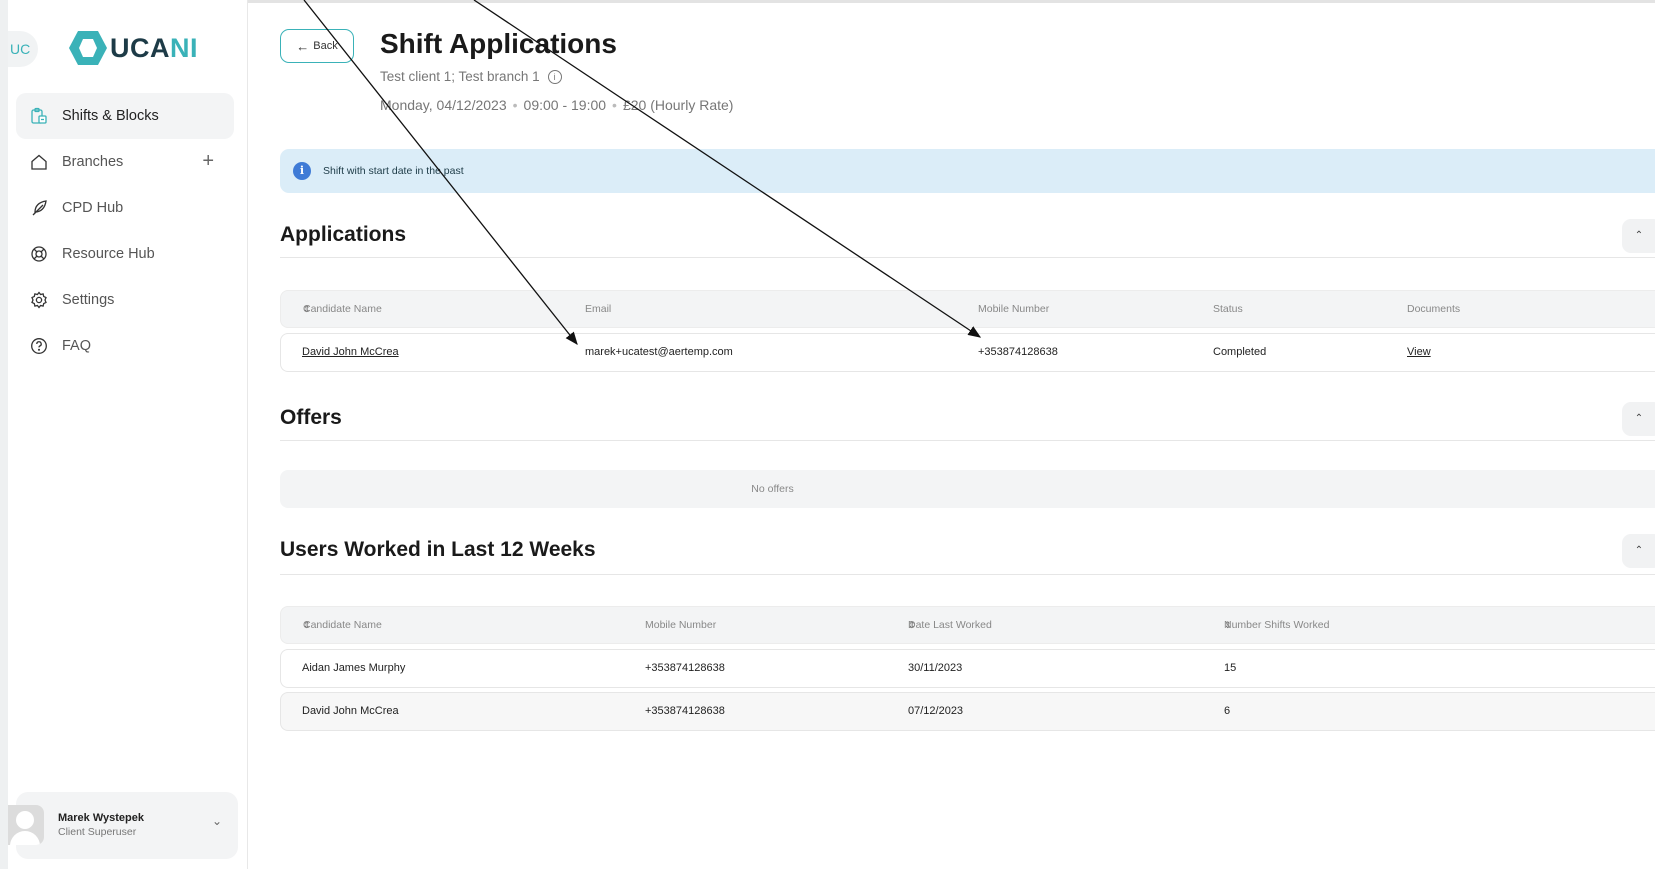  What do you see at coordinates (350, 711) in the screenshot?
I see `candidate-name-cell: David John McCrea` at bounding box center [350, 711].